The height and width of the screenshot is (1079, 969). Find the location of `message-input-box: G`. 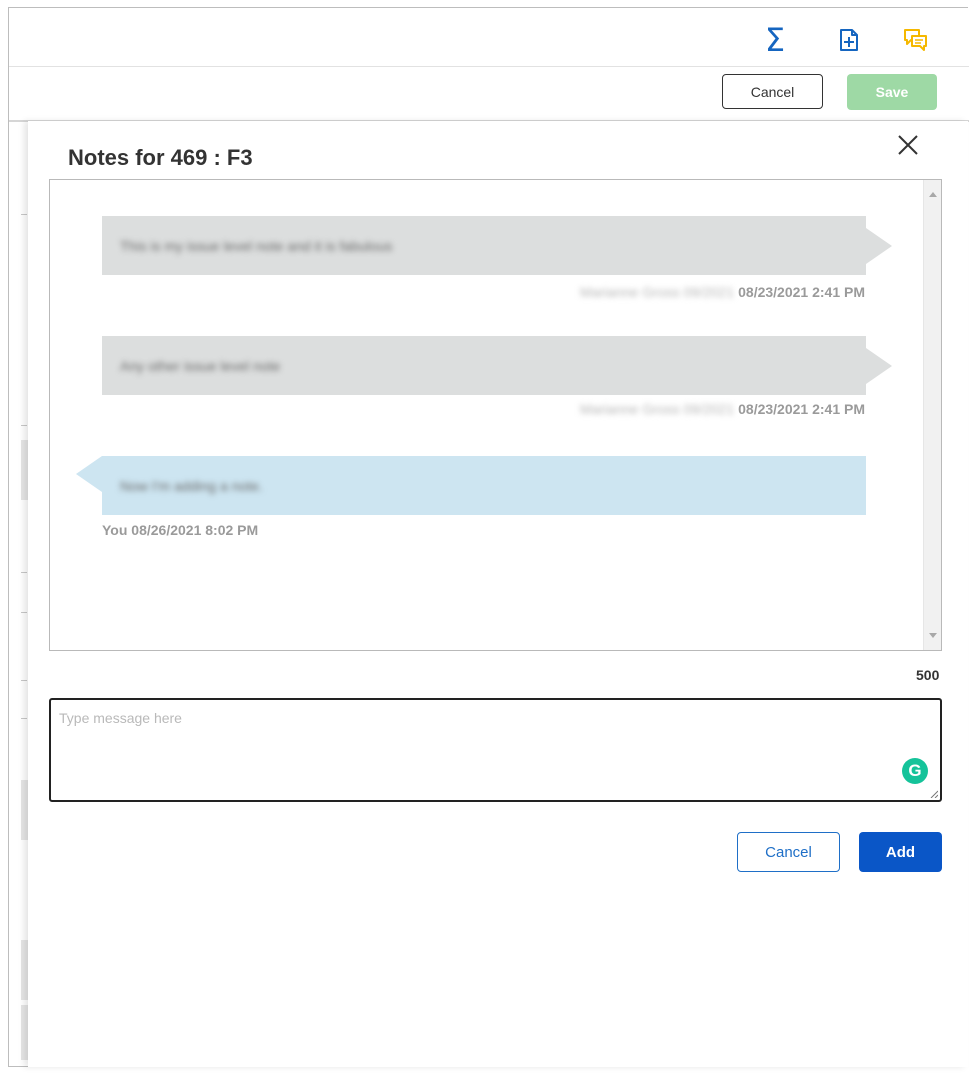

message-input-box: G is located at coordinates (495, 750).